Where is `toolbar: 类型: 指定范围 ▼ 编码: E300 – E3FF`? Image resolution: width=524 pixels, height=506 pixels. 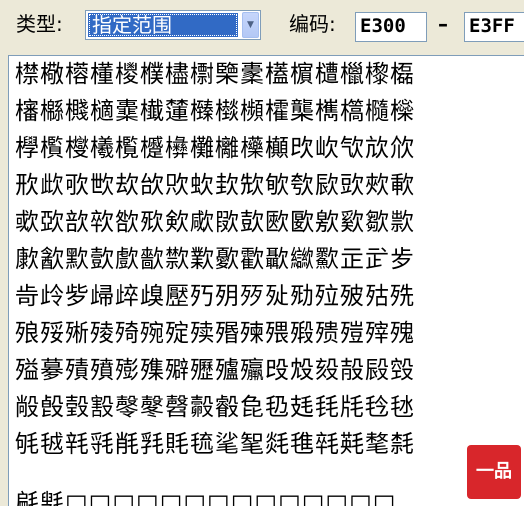 toolbar: 类型: 指定范围 ▼ 编码: E300 – E3FF is located at coordinates (262, 23).